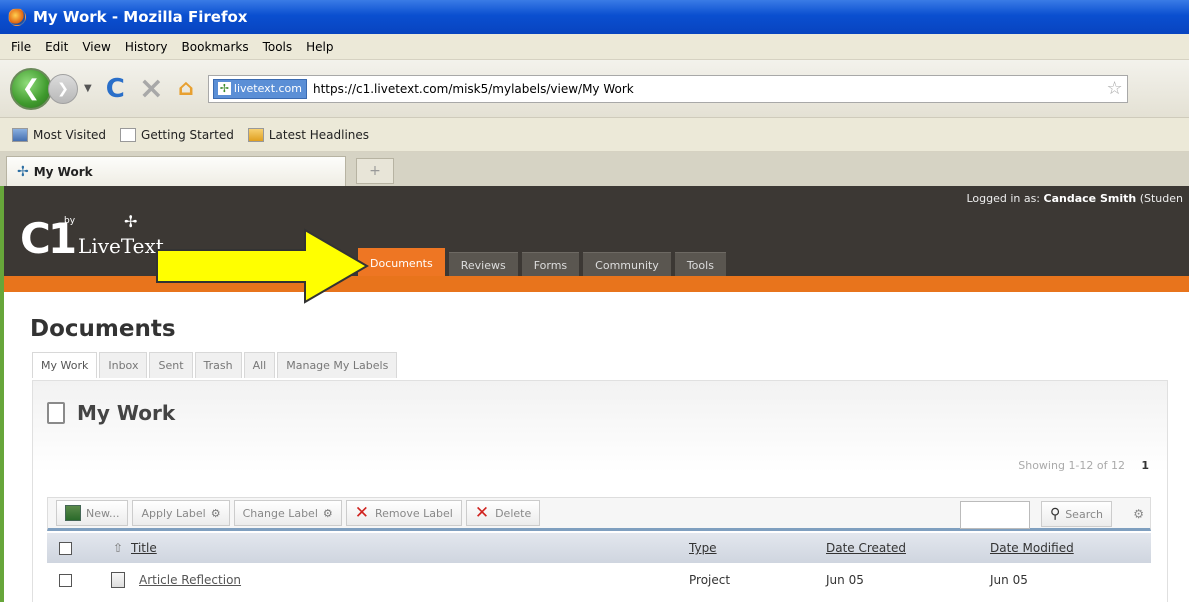  Describe the element at coordinates (20, 134) in the screenshot. I see `most-visited-icon` at that location.